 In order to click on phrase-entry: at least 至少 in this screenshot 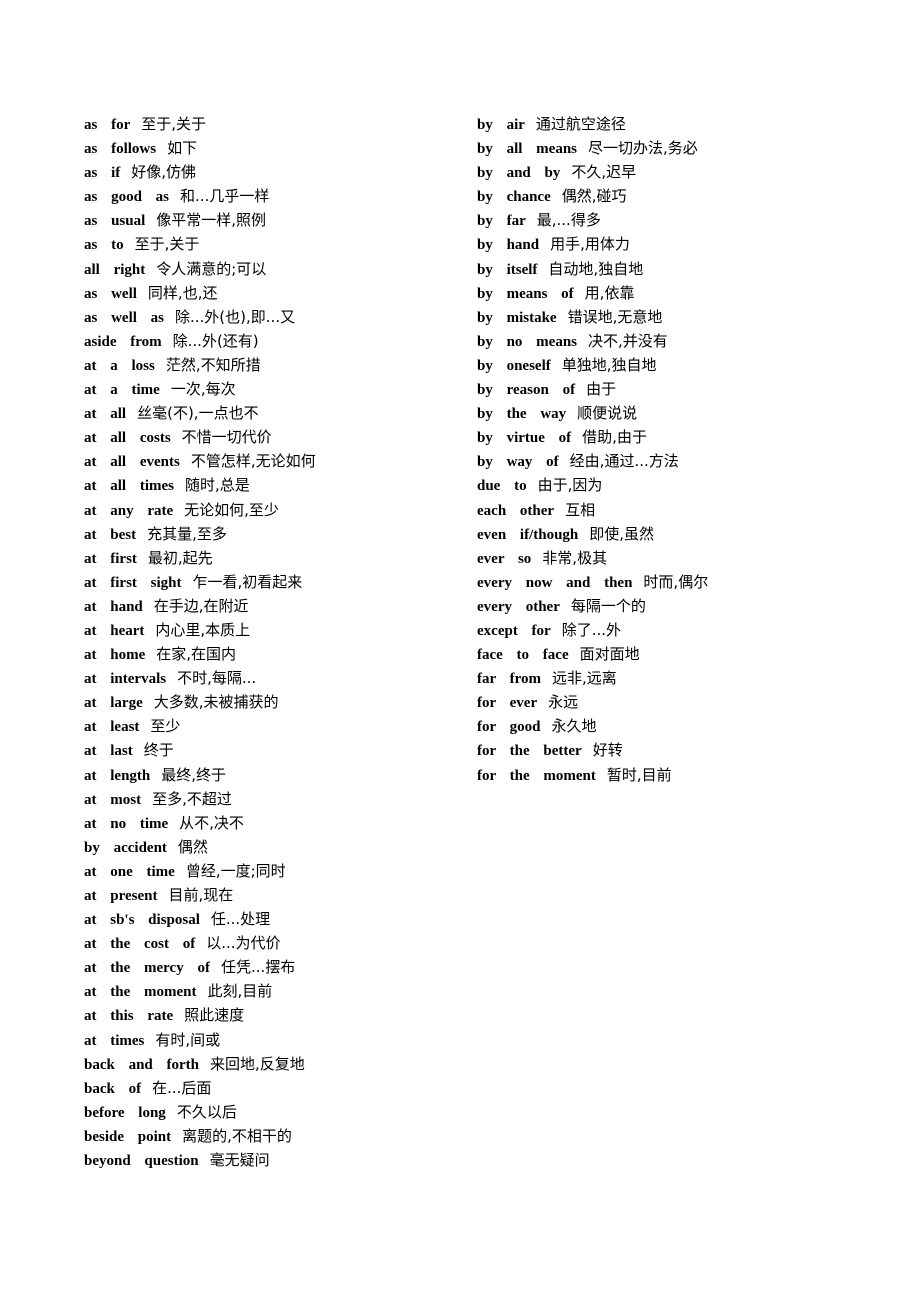, I will do `click(200, 726)`.